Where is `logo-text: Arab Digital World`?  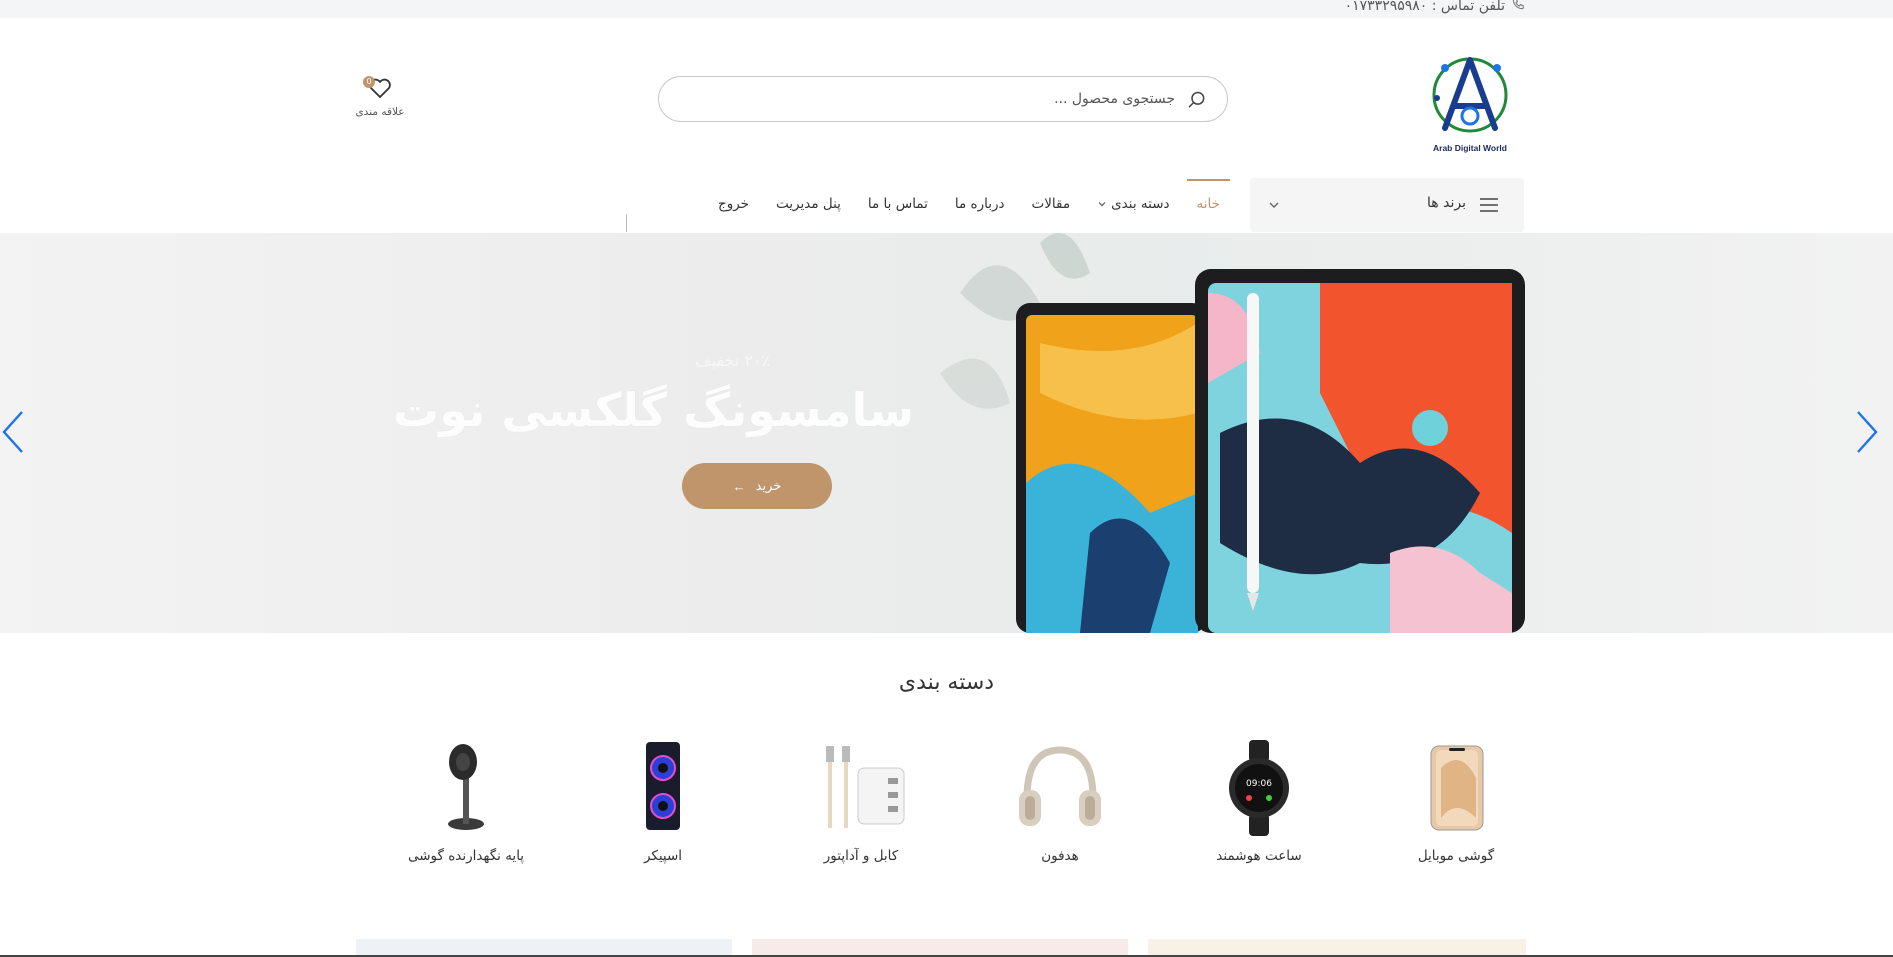 logo-text: Arab Digital World is located at coordinates (1470, 148).